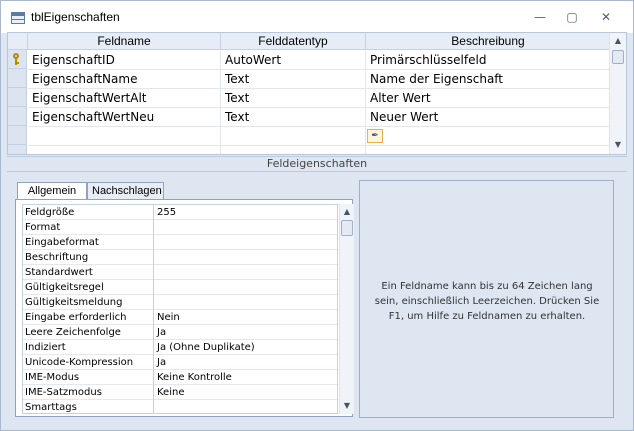 Image resolution: width=634 pixels, height=431 pixels. I want to click on property-row: Indiziert Ja (Ohne Duplikate), so click(180, 347).